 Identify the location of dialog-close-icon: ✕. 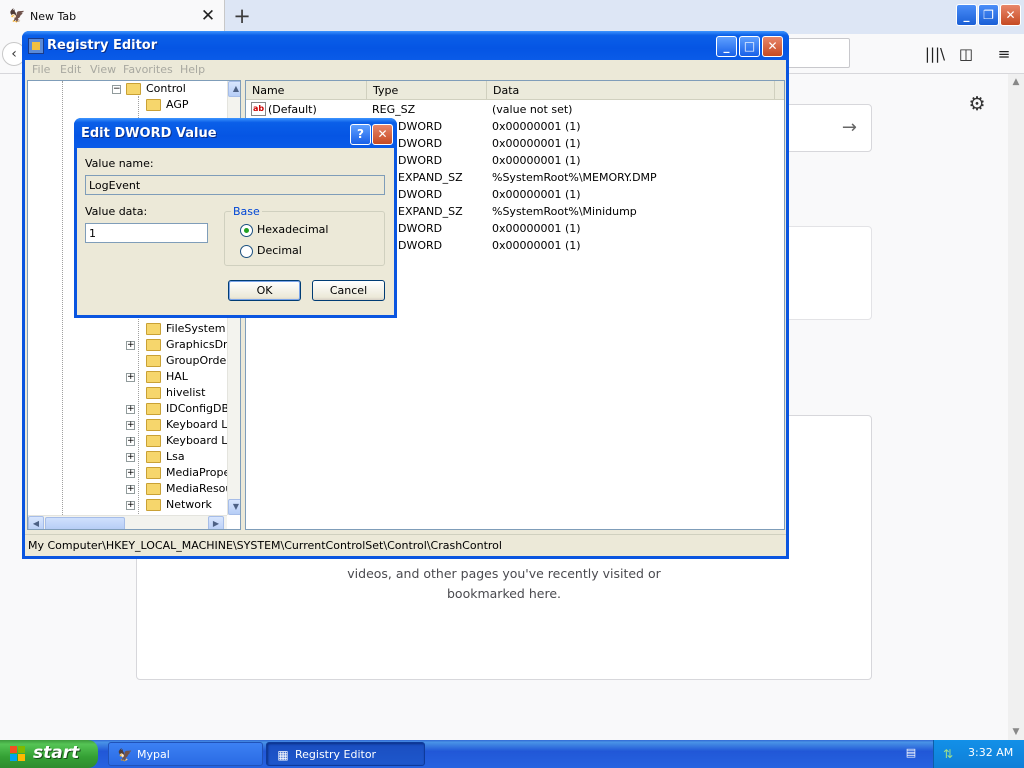
(382, 134).